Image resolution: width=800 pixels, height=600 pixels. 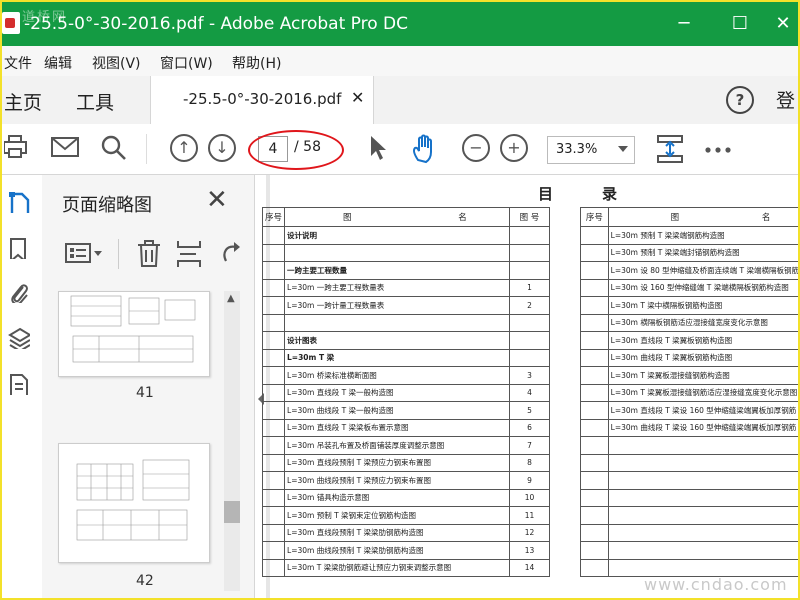 What do you see at coordinates (766, 218) in the screenshot?
I see `toc-right-header-name-second: 名` at bounding box center [766, 218].